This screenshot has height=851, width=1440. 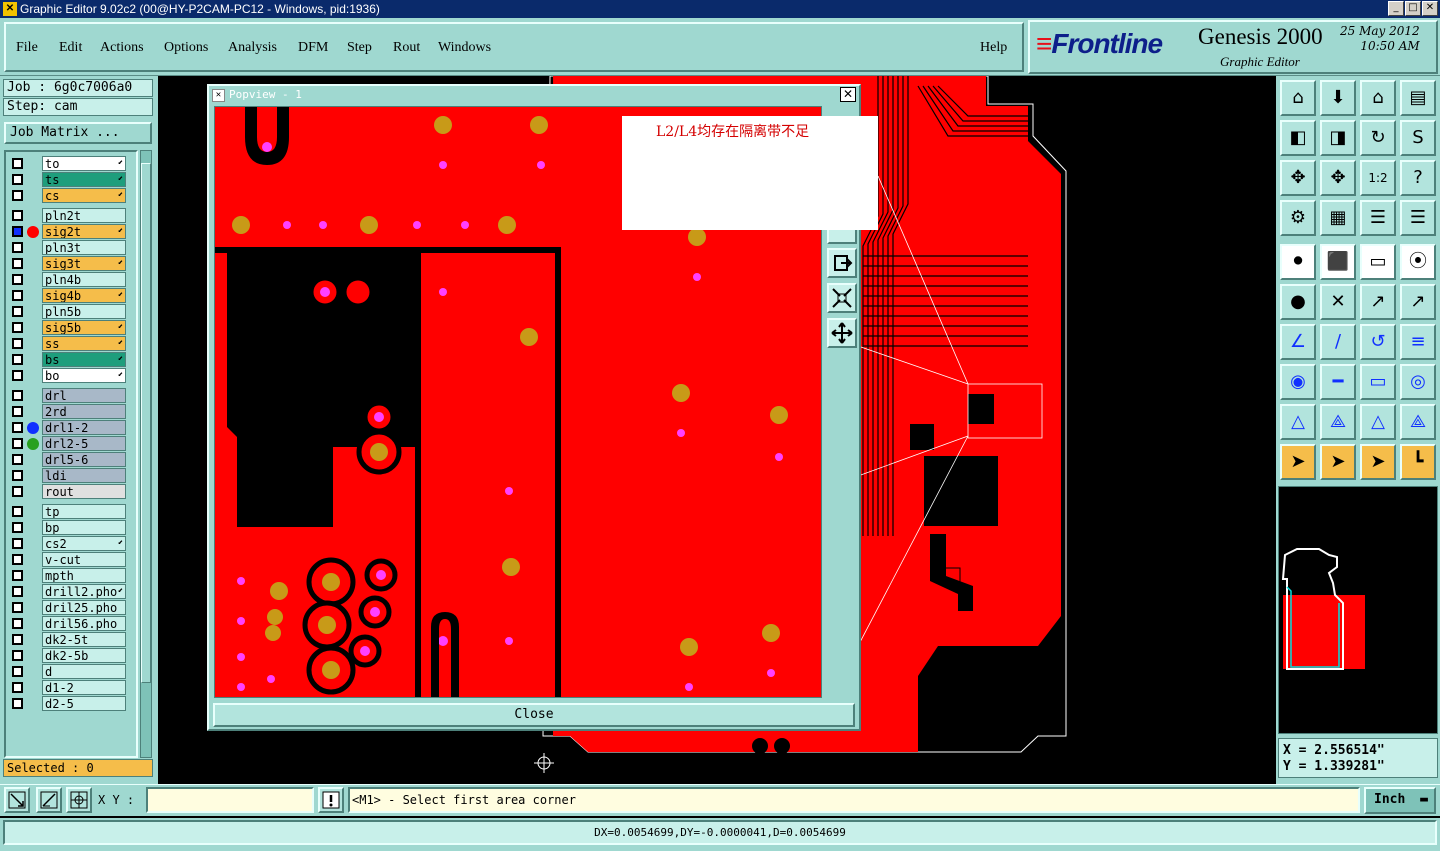 I want to click on triangle-b-icon: △, so click(x=1378, y=422).